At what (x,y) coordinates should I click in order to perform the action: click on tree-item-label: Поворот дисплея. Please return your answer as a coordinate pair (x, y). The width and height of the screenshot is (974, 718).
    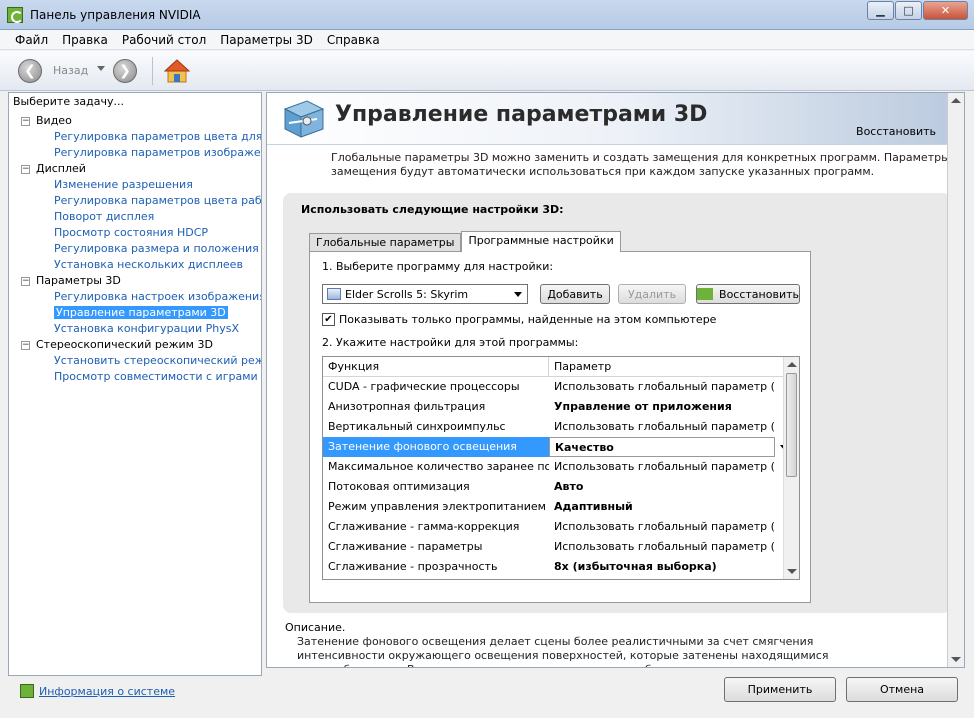
    Looking at the image, I should click on (104, 216).